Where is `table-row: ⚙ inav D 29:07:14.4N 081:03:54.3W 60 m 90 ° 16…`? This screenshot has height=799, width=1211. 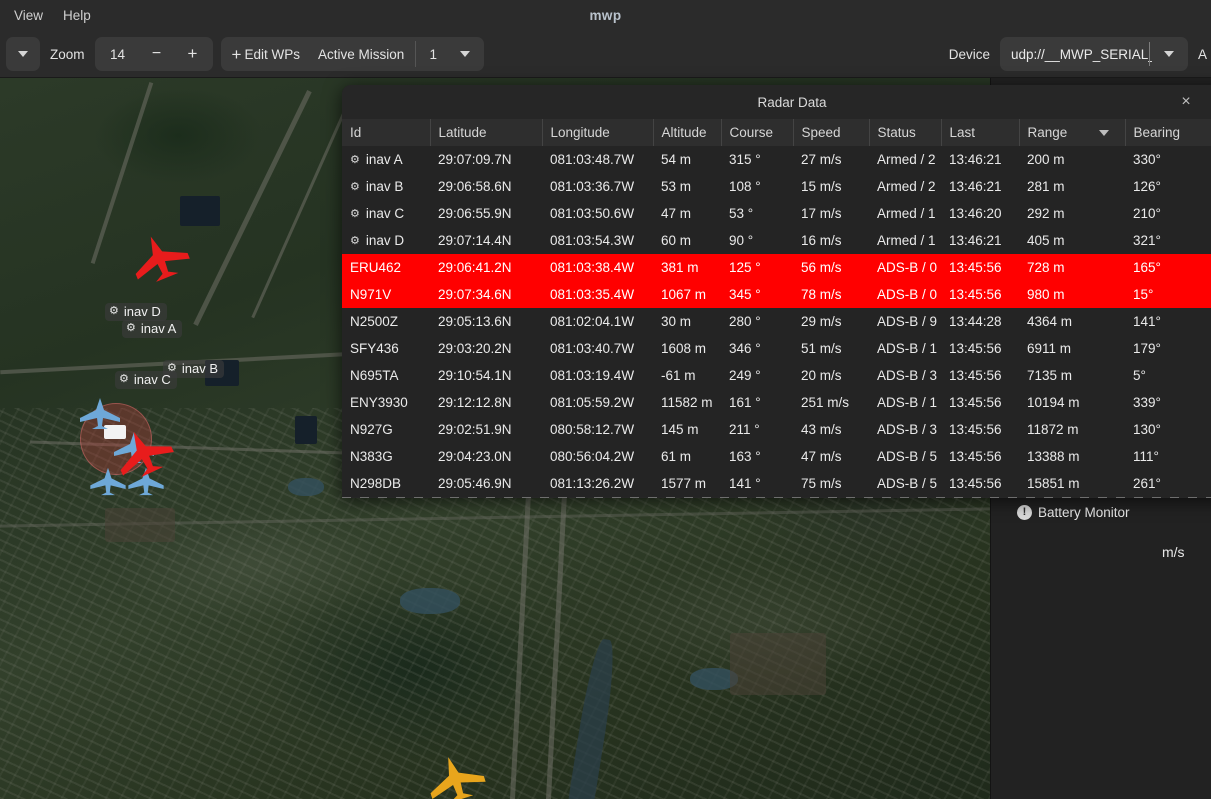
table-row: ⚙ inav D 29:07:14.4N 081:03:54.3W 60 m 90 ° 16… is located at coordinates (776, 240).